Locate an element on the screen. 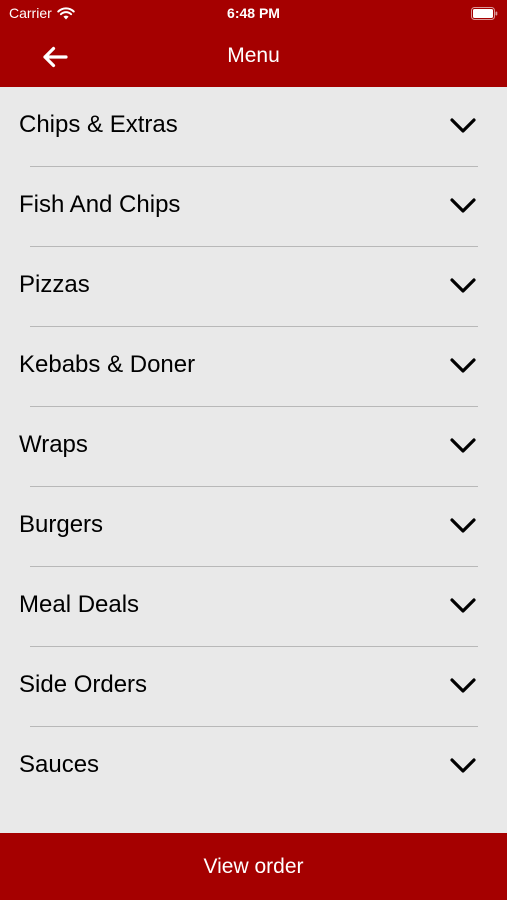  app-header: Carrier 6:48 PM Menu is located at coordinates (253, 43).